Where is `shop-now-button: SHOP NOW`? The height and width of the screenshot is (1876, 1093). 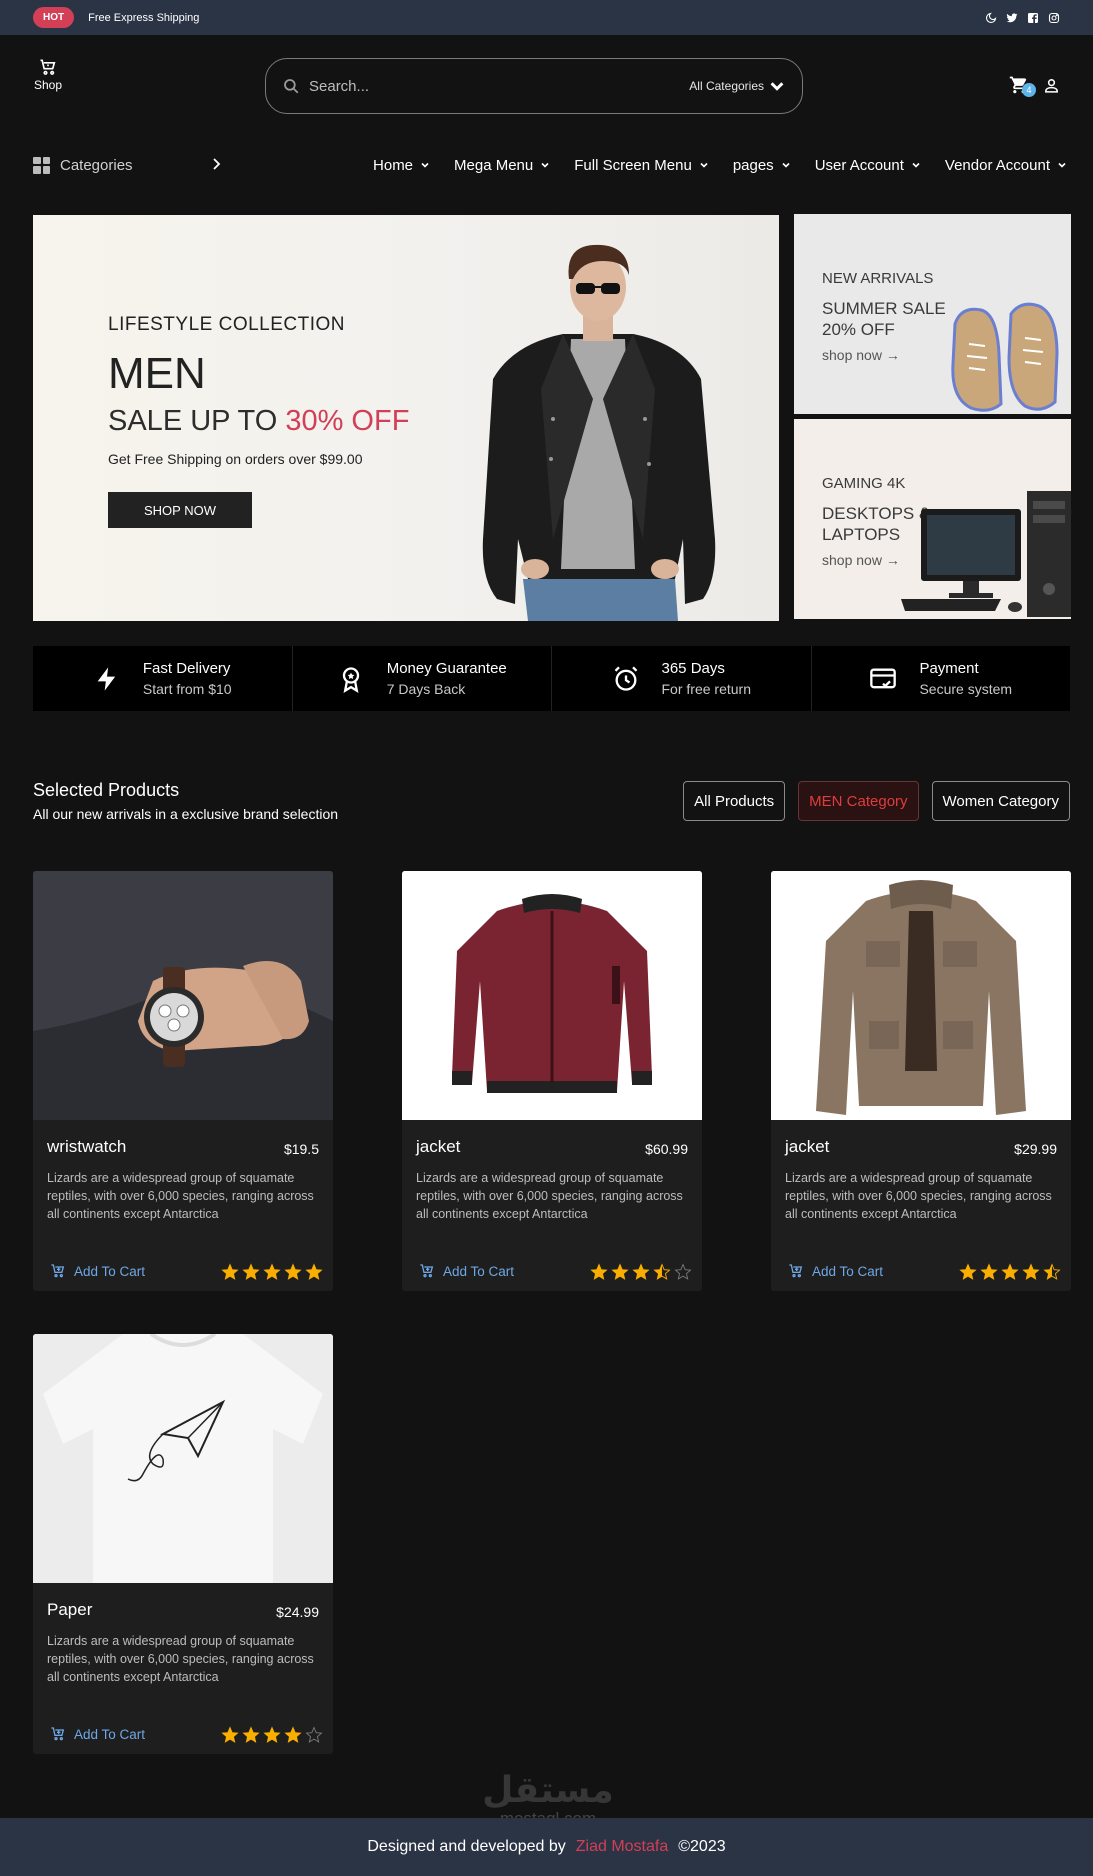
shop-now-button: SHOP NOW is located at coordinates (180, 510).